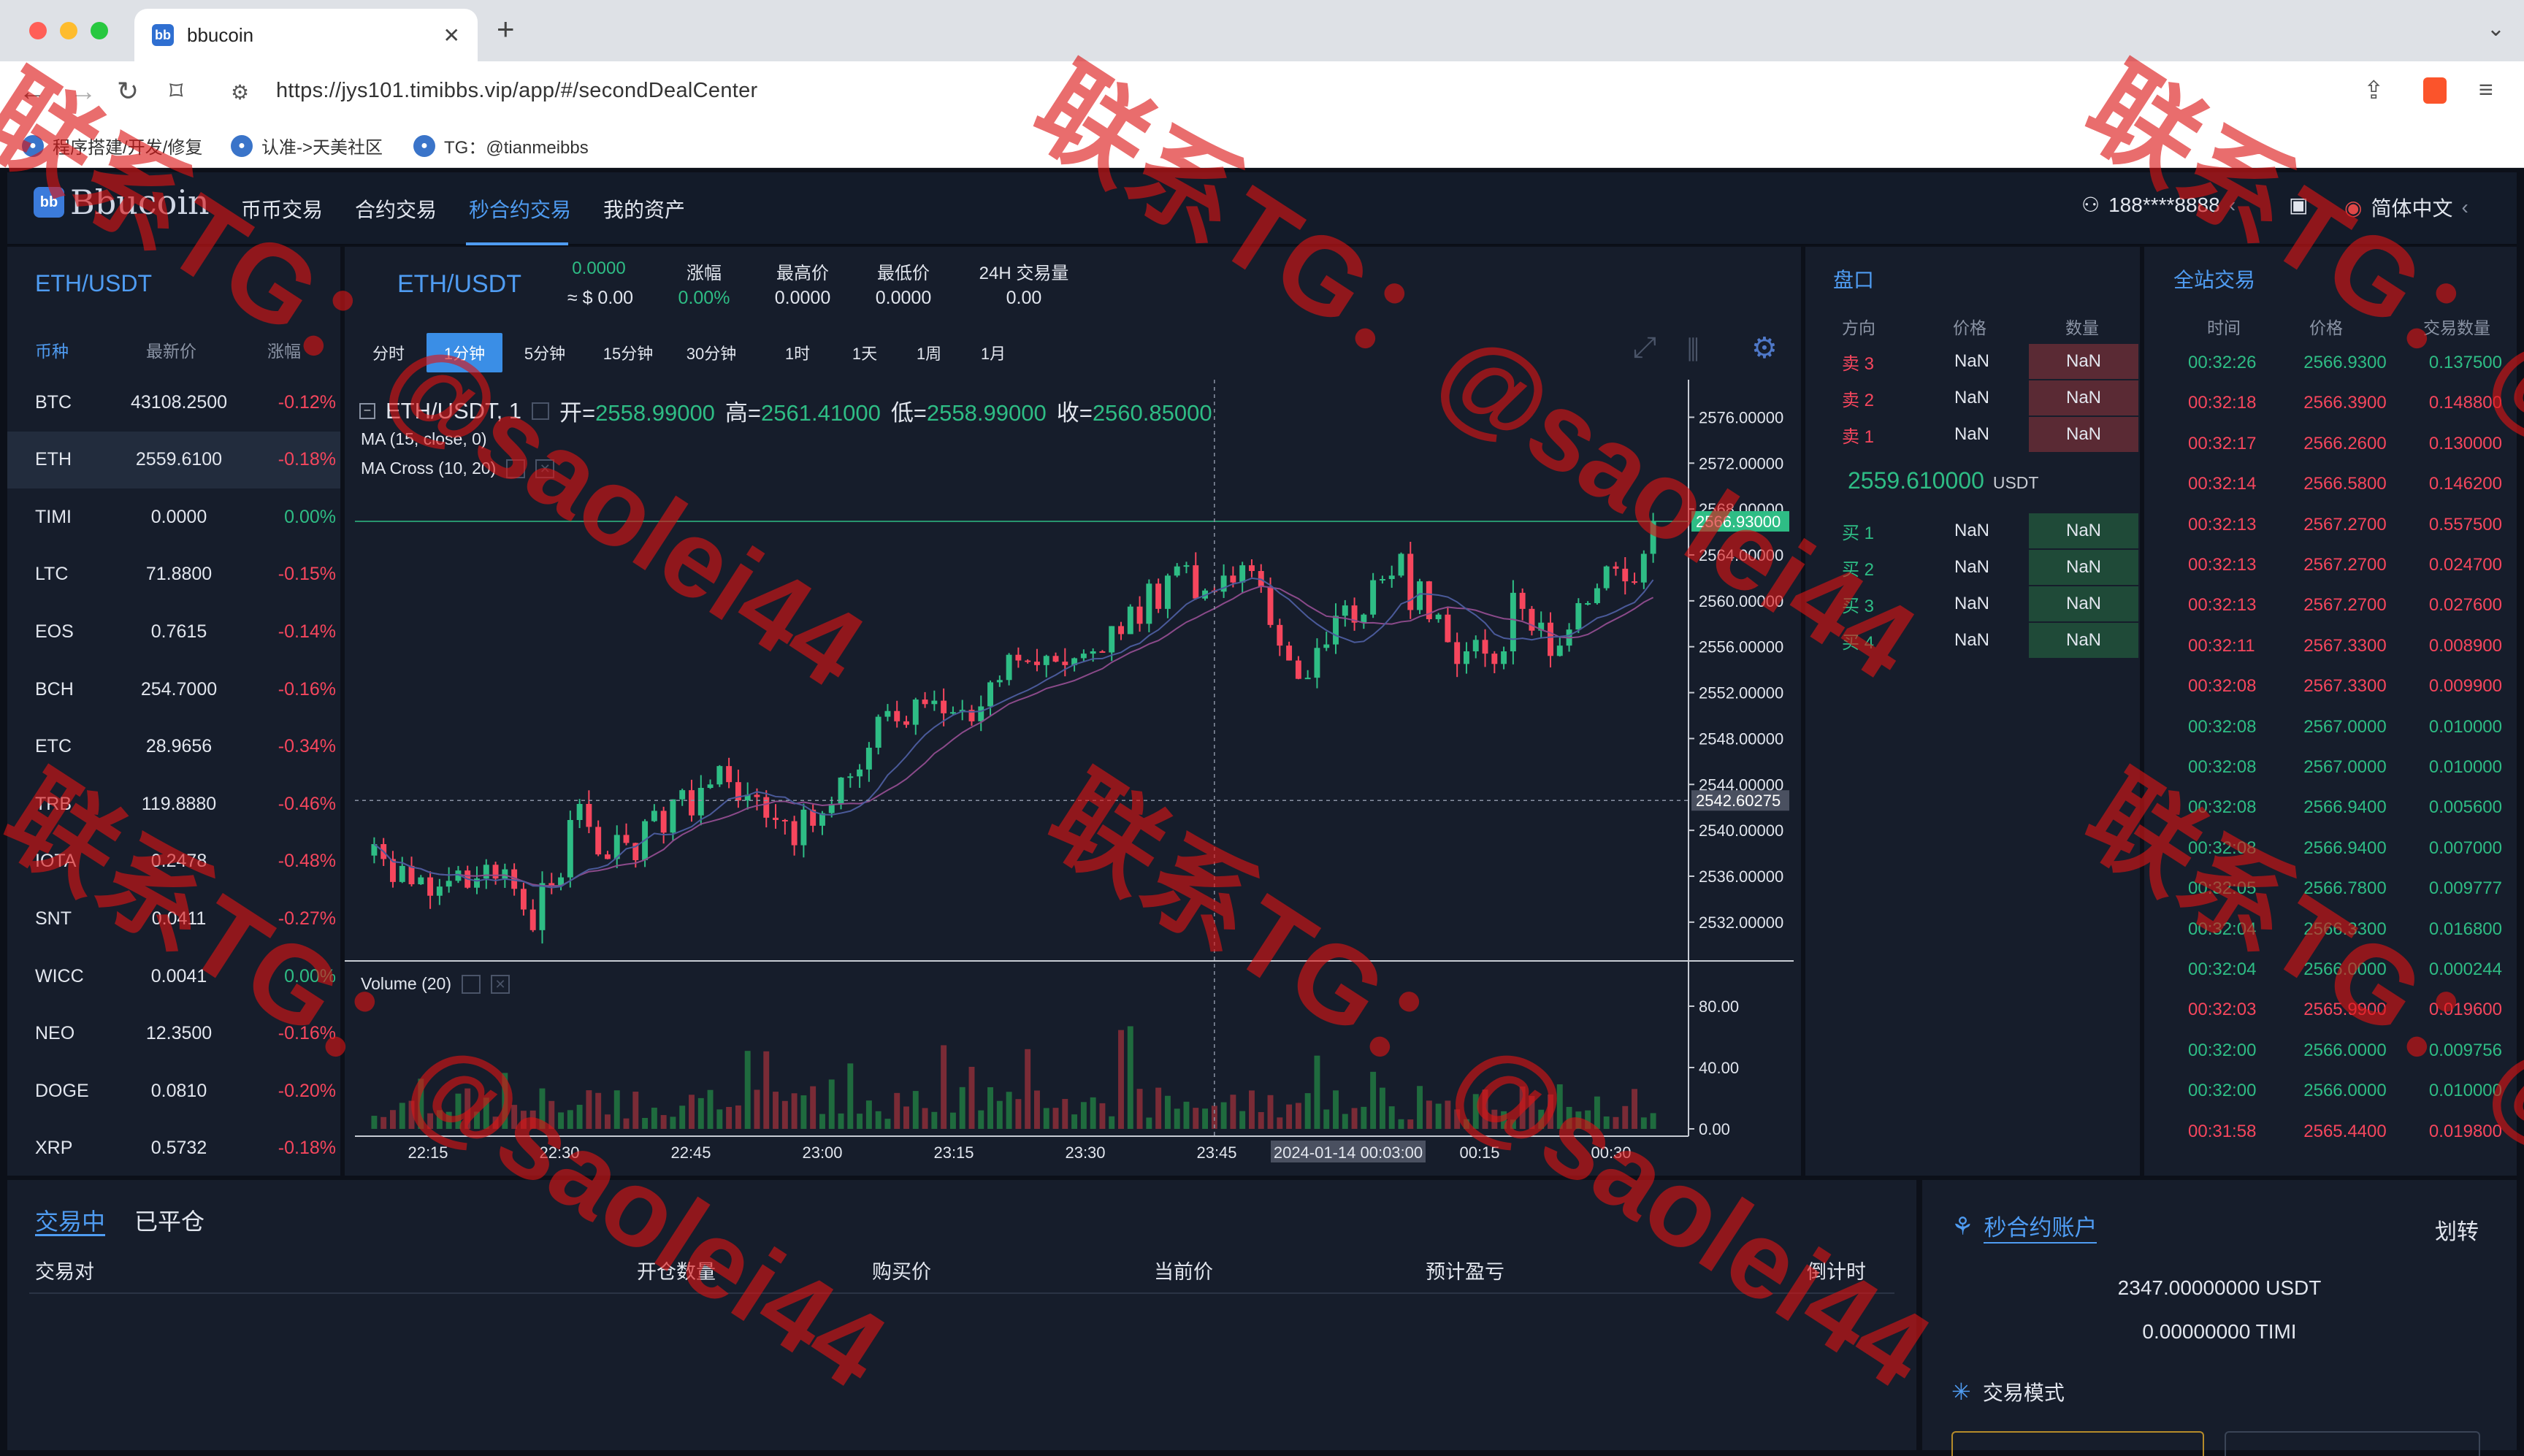  I want to click on trade-time: 00:32:04, so click(2222, 929).